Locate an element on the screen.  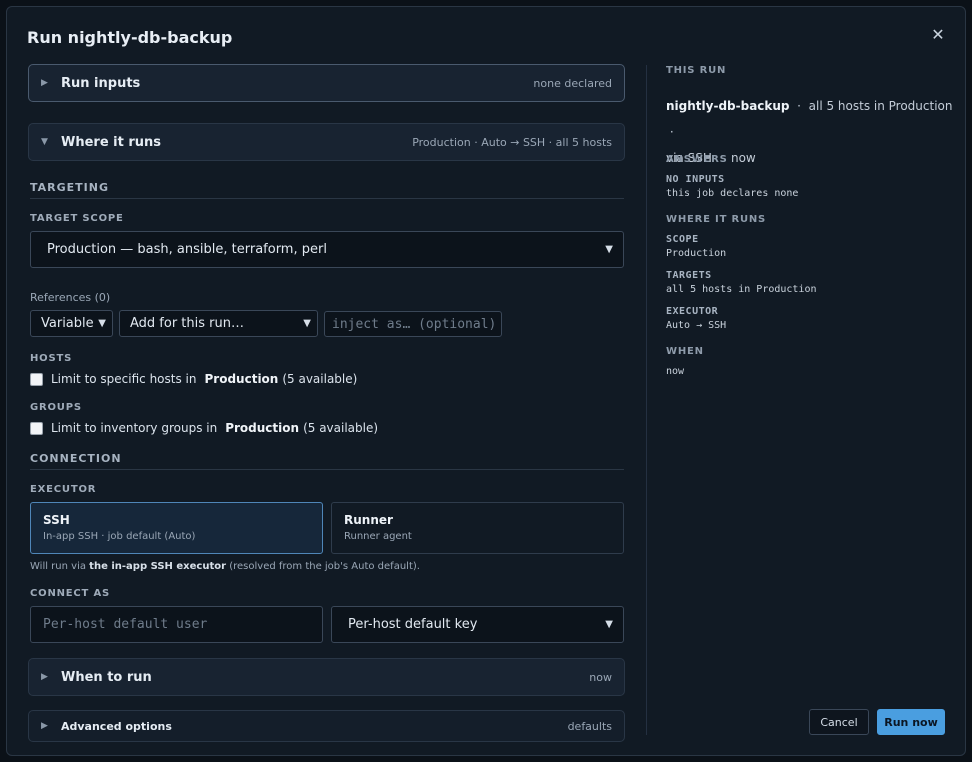
executor-desc: In-app SSH · job default (Auto) is located at coordinates (119, 536).